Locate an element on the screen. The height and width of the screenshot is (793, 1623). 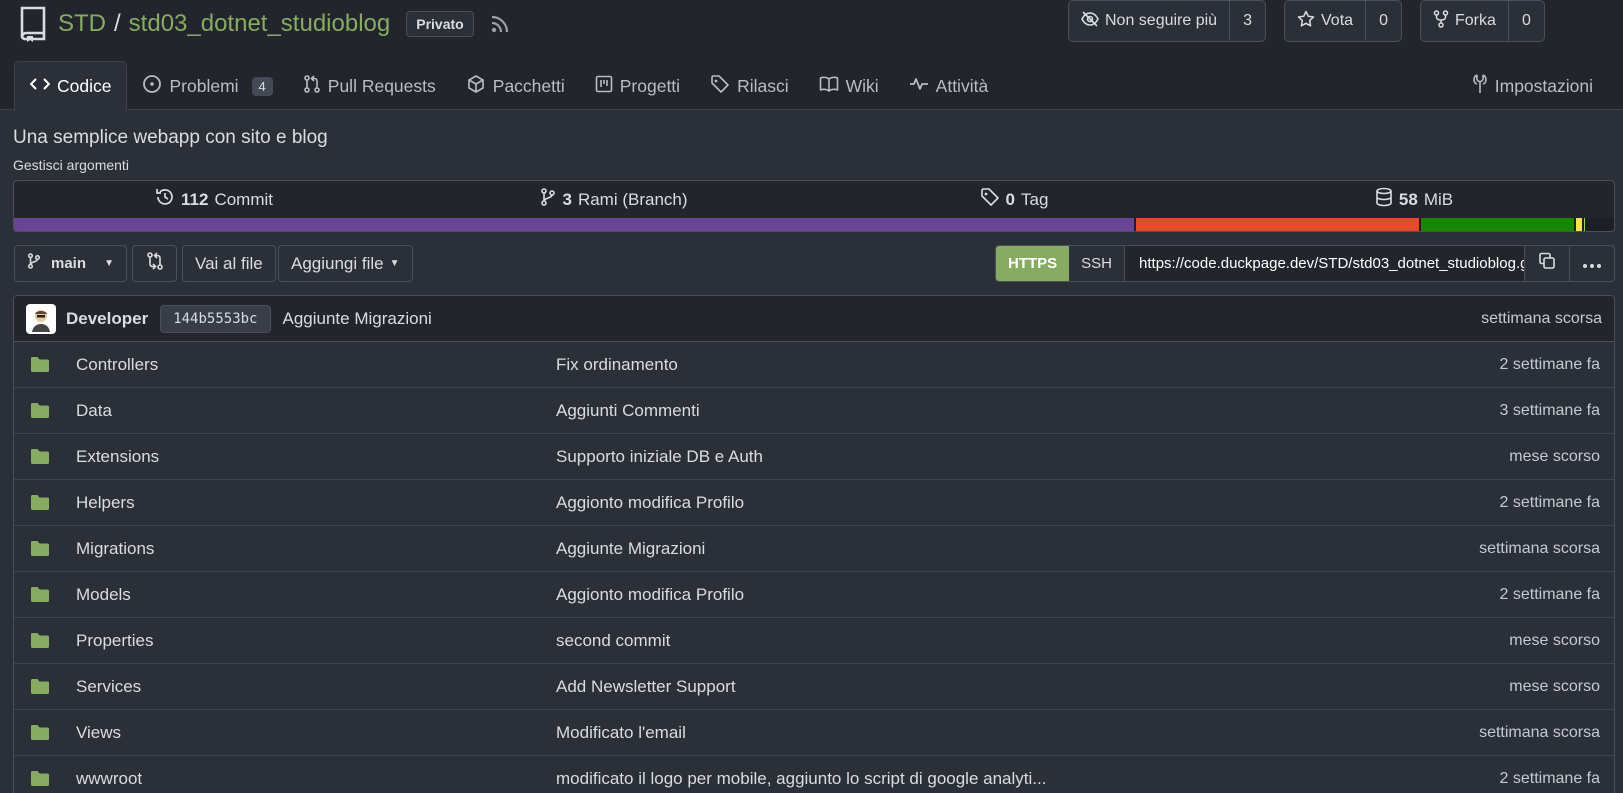
tab-pull-requests: Pull Requests is located at coordinates (369, 86).